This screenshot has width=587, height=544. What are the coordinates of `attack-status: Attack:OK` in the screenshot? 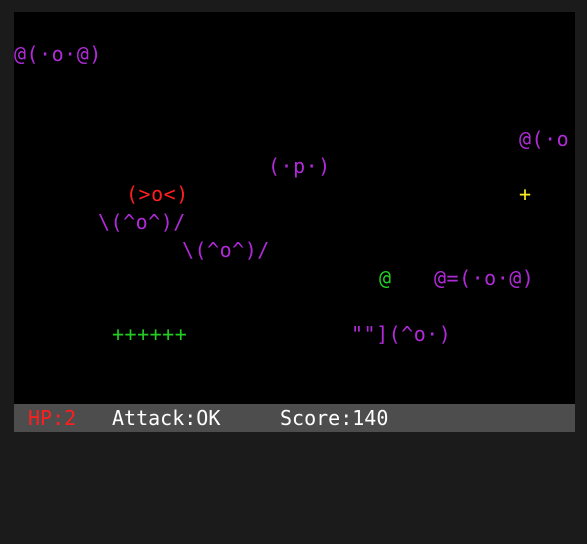 It's located at (166, 418).